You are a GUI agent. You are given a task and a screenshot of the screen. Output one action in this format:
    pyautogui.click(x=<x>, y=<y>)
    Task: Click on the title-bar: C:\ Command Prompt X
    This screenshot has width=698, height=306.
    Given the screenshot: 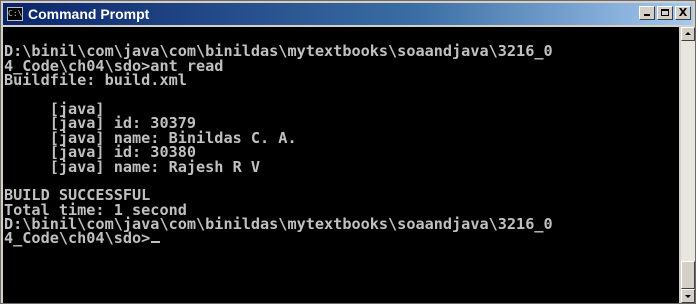 What is the action you would take?
    pyautogui.click(x=348, y=14)
    